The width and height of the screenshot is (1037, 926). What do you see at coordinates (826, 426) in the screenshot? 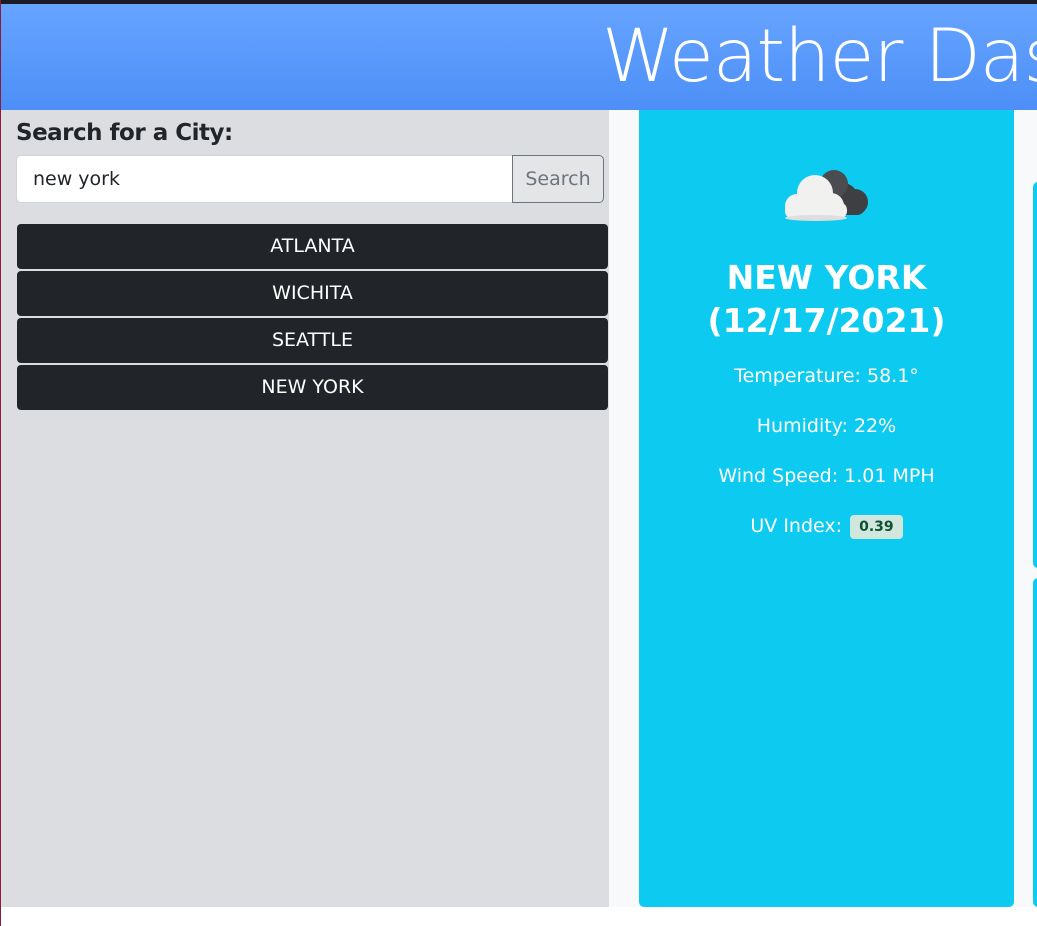
I see `humidity-text: Humidity: 22%` at bounding box center [826, 426].